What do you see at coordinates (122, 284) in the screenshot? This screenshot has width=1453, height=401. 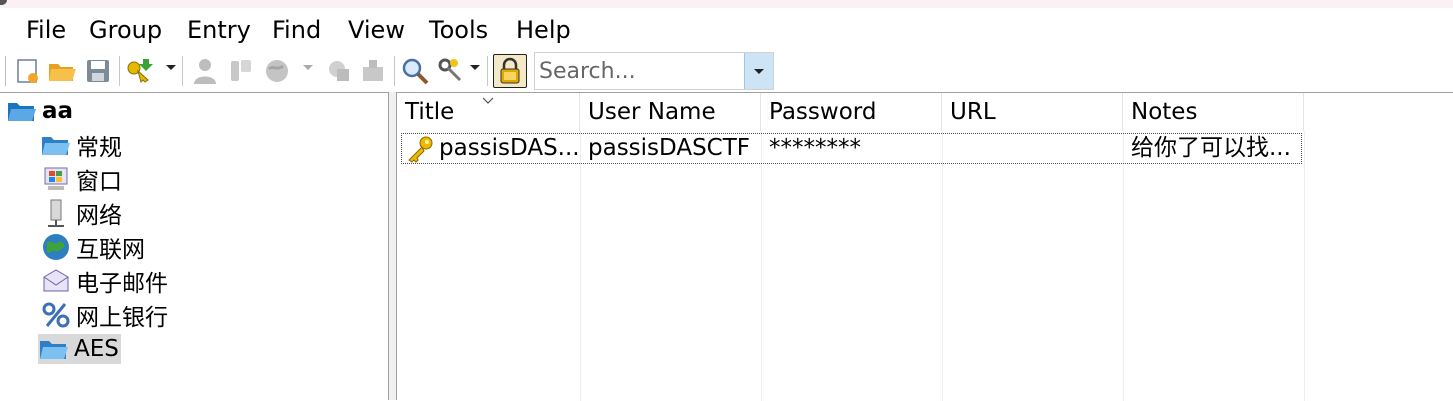 I see `tree-item-label: 电子邮件` at bounding box center [122, 284].